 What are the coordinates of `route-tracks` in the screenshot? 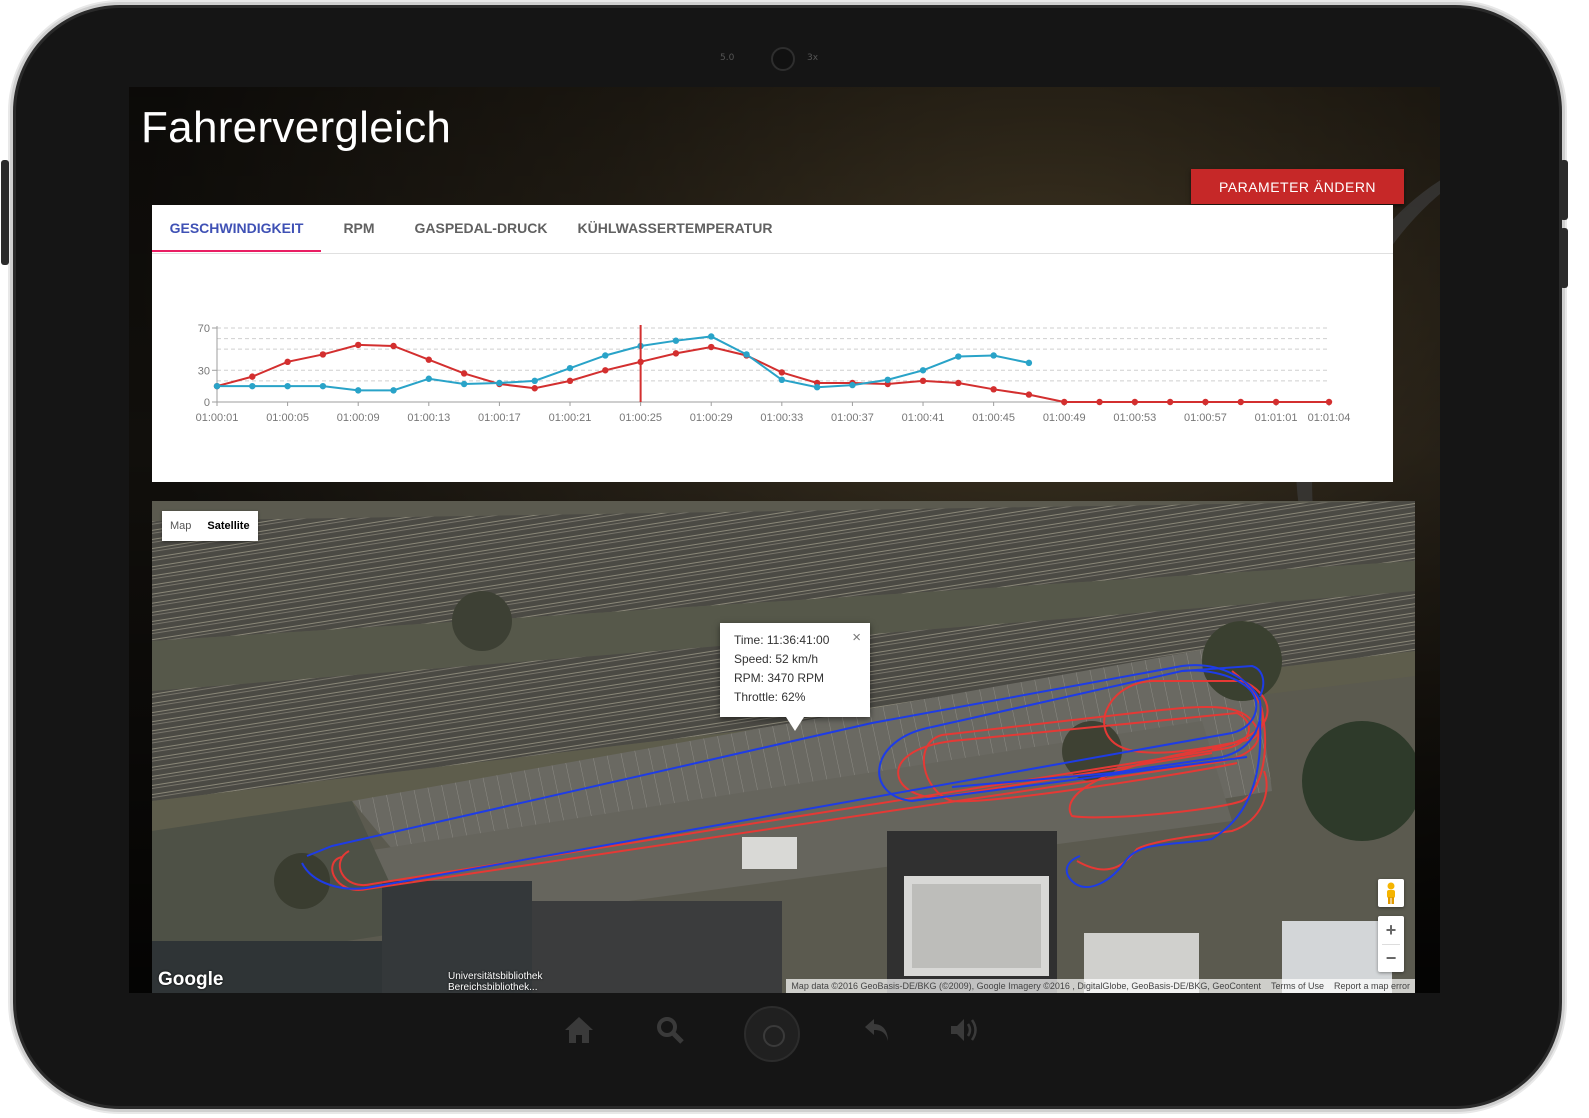 It's located at (785, 777).